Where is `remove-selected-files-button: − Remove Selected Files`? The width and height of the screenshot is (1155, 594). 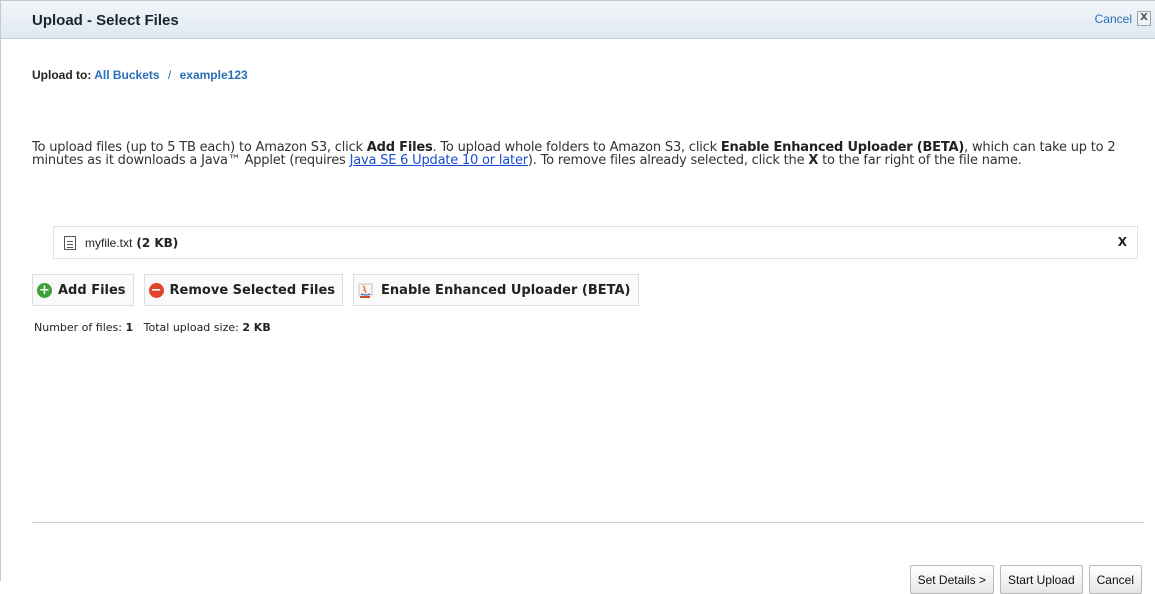
remove-selected-files-button: − Remove Selected Files is located at coordinates (243, 290).